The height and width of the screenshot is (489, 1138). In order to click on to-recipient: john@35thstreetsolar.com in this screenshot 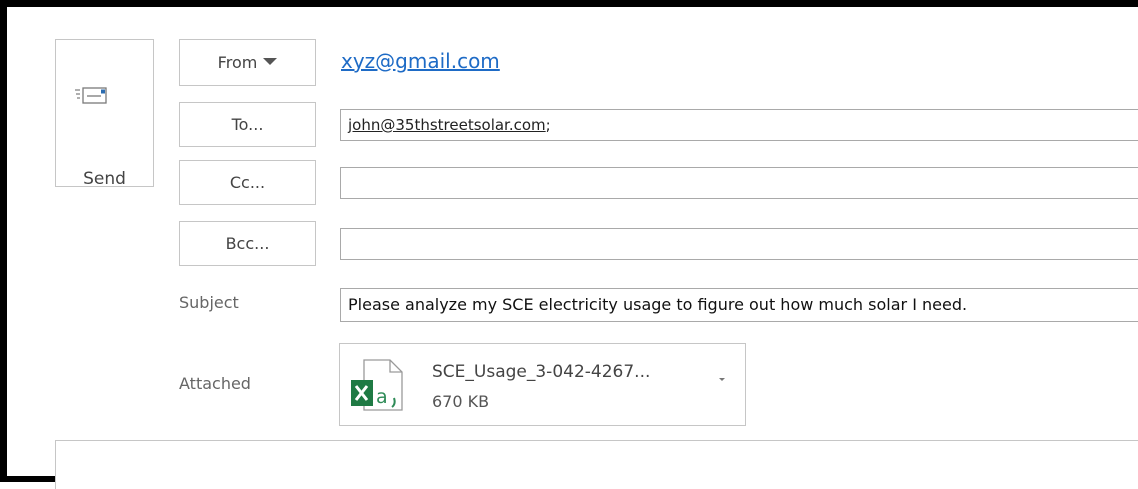, I will do `click(447, 125)`.